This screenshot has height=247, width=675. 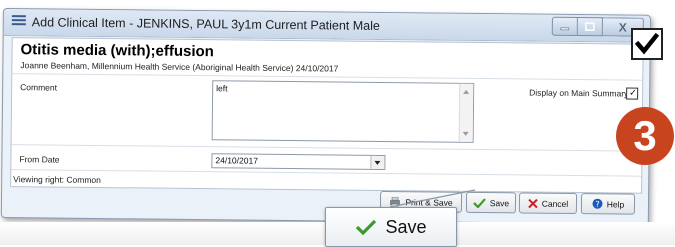 What do you see at coordinates (366, 227) in the screenshot?
I see `checkmark-icon` at bounding box center [366, 227].